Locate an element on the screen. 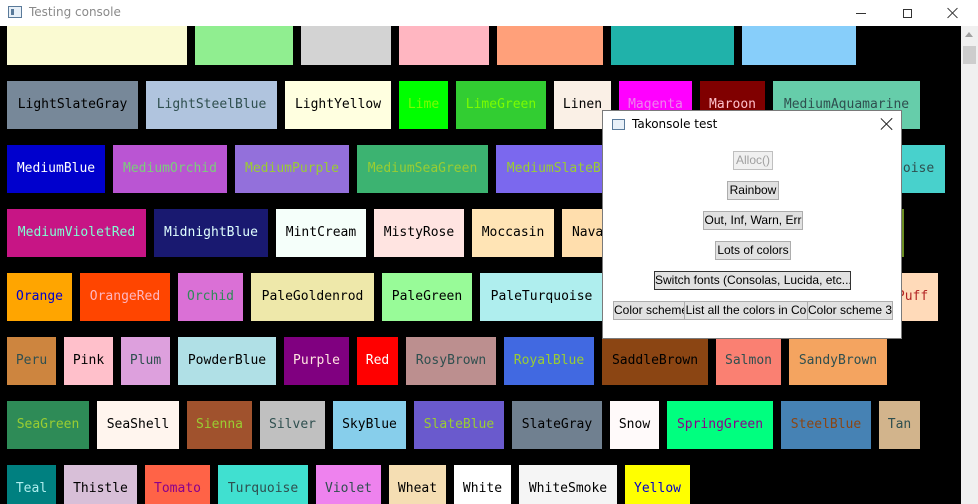  color-swatch-mediumseagreen: MediumSeaGreen is located at coordinates (422, 169).